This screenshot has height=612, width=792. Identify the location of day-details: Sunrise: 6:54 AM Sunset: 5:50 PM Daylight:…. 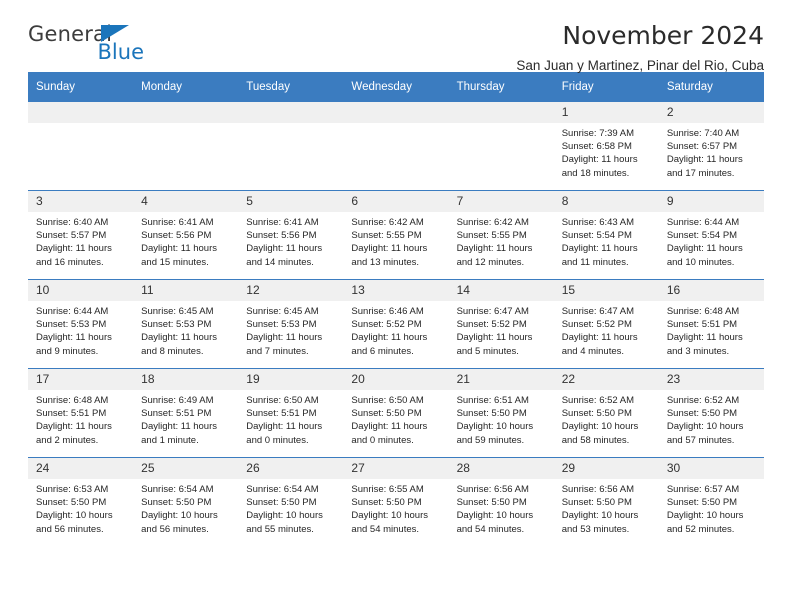
(185, 507).